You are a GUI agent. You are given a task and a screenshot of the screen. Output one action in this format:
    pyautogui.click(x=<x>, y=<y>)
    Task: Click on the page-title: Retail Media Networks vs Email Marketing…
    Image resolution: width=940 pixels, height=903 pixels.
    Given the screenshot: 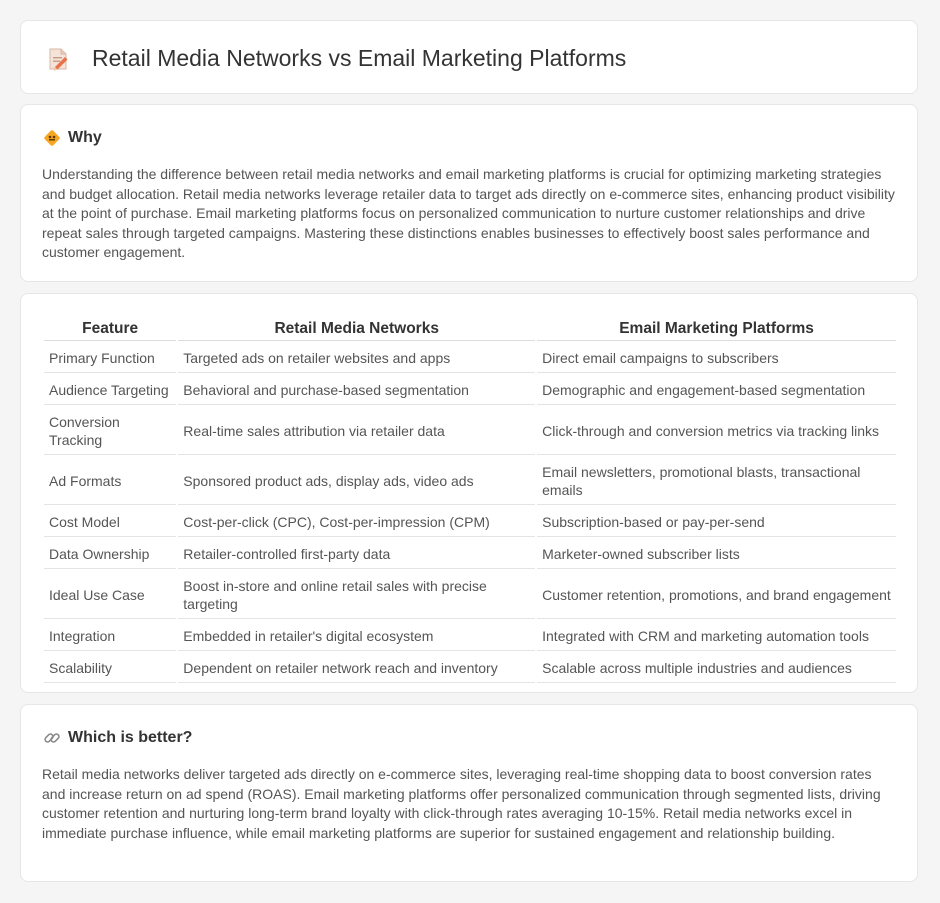 What is the action you would take?
    pyautogui.click(x=359, y=58)
    